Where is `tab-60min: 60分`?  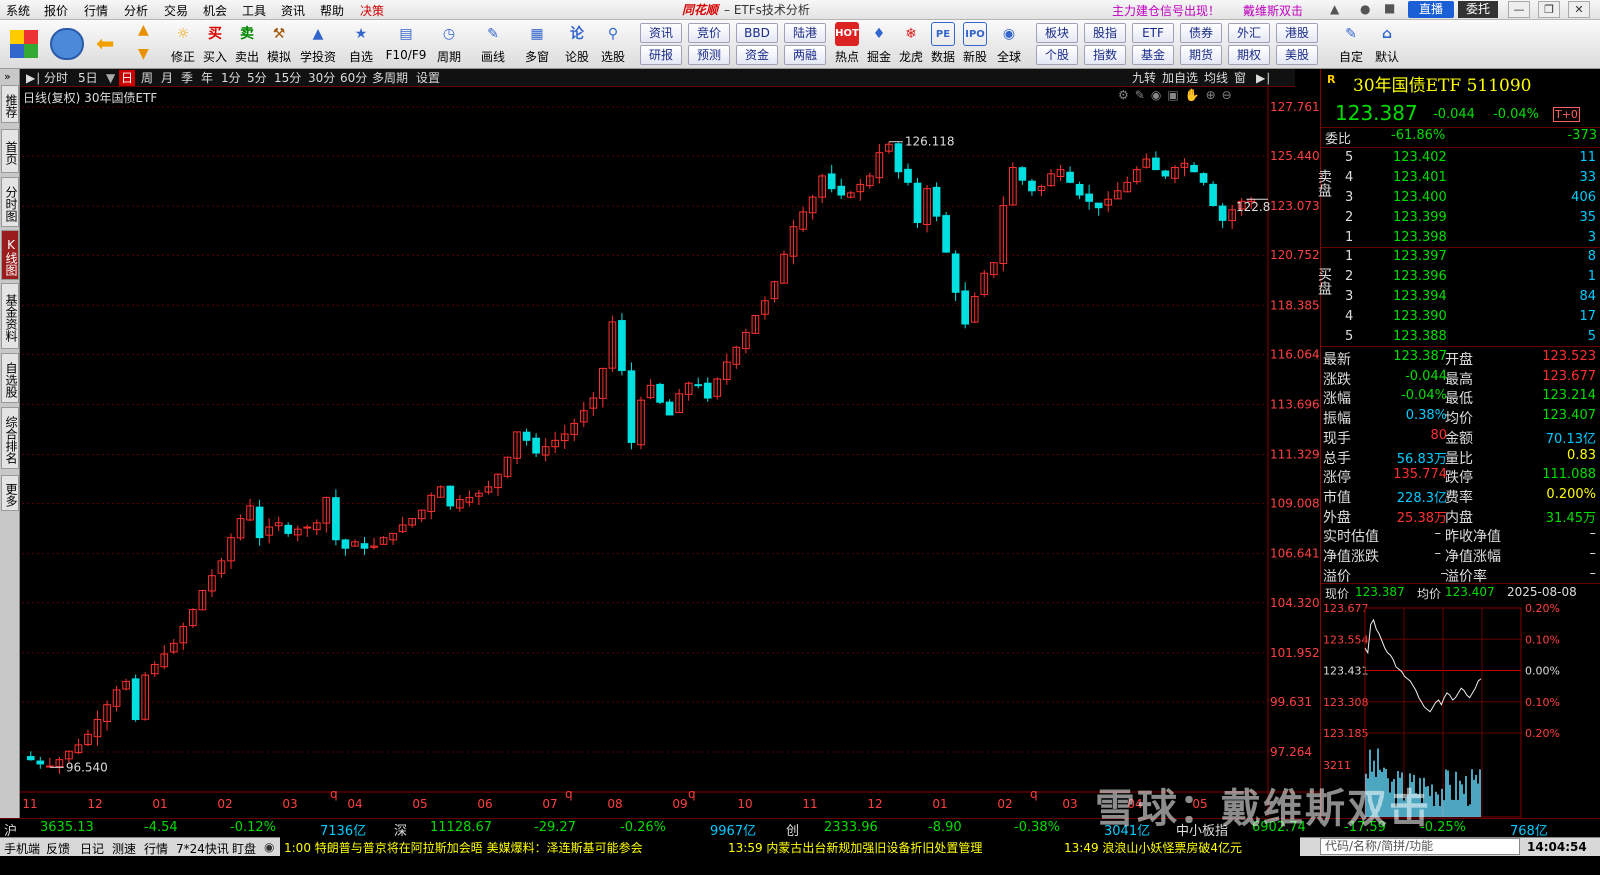 tab-60min: 60分 is located at coordinates (353, 78).